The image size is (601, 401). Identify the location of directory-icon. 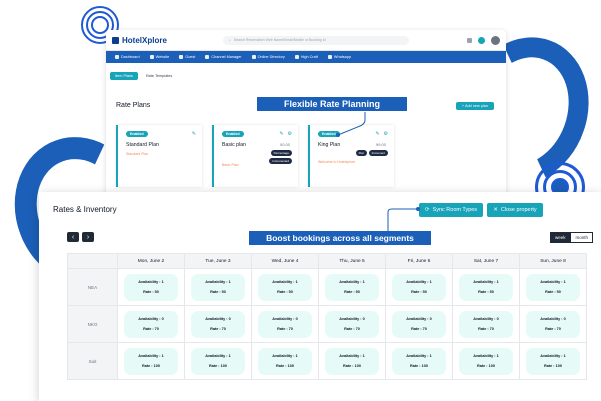
(253, 57).